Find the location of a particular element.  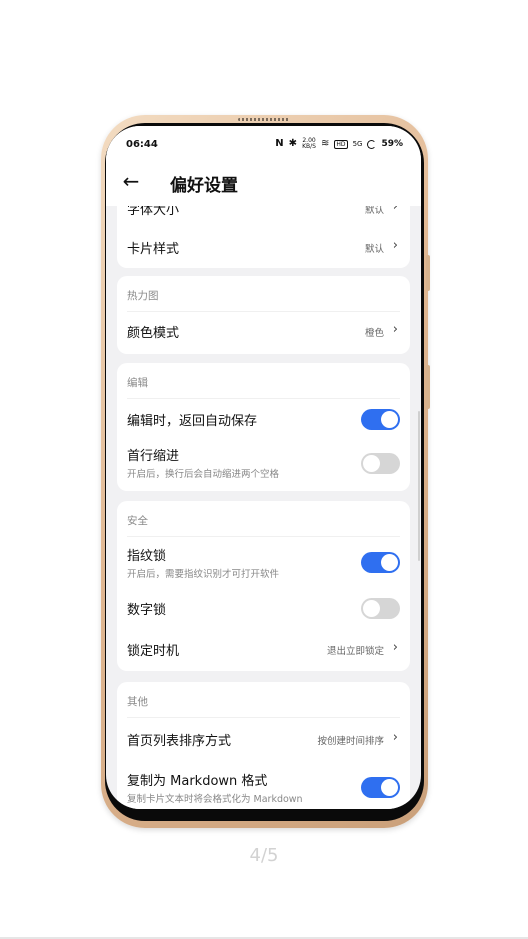

indent-label: 首行缩进 is located at coordinates (153, 456).